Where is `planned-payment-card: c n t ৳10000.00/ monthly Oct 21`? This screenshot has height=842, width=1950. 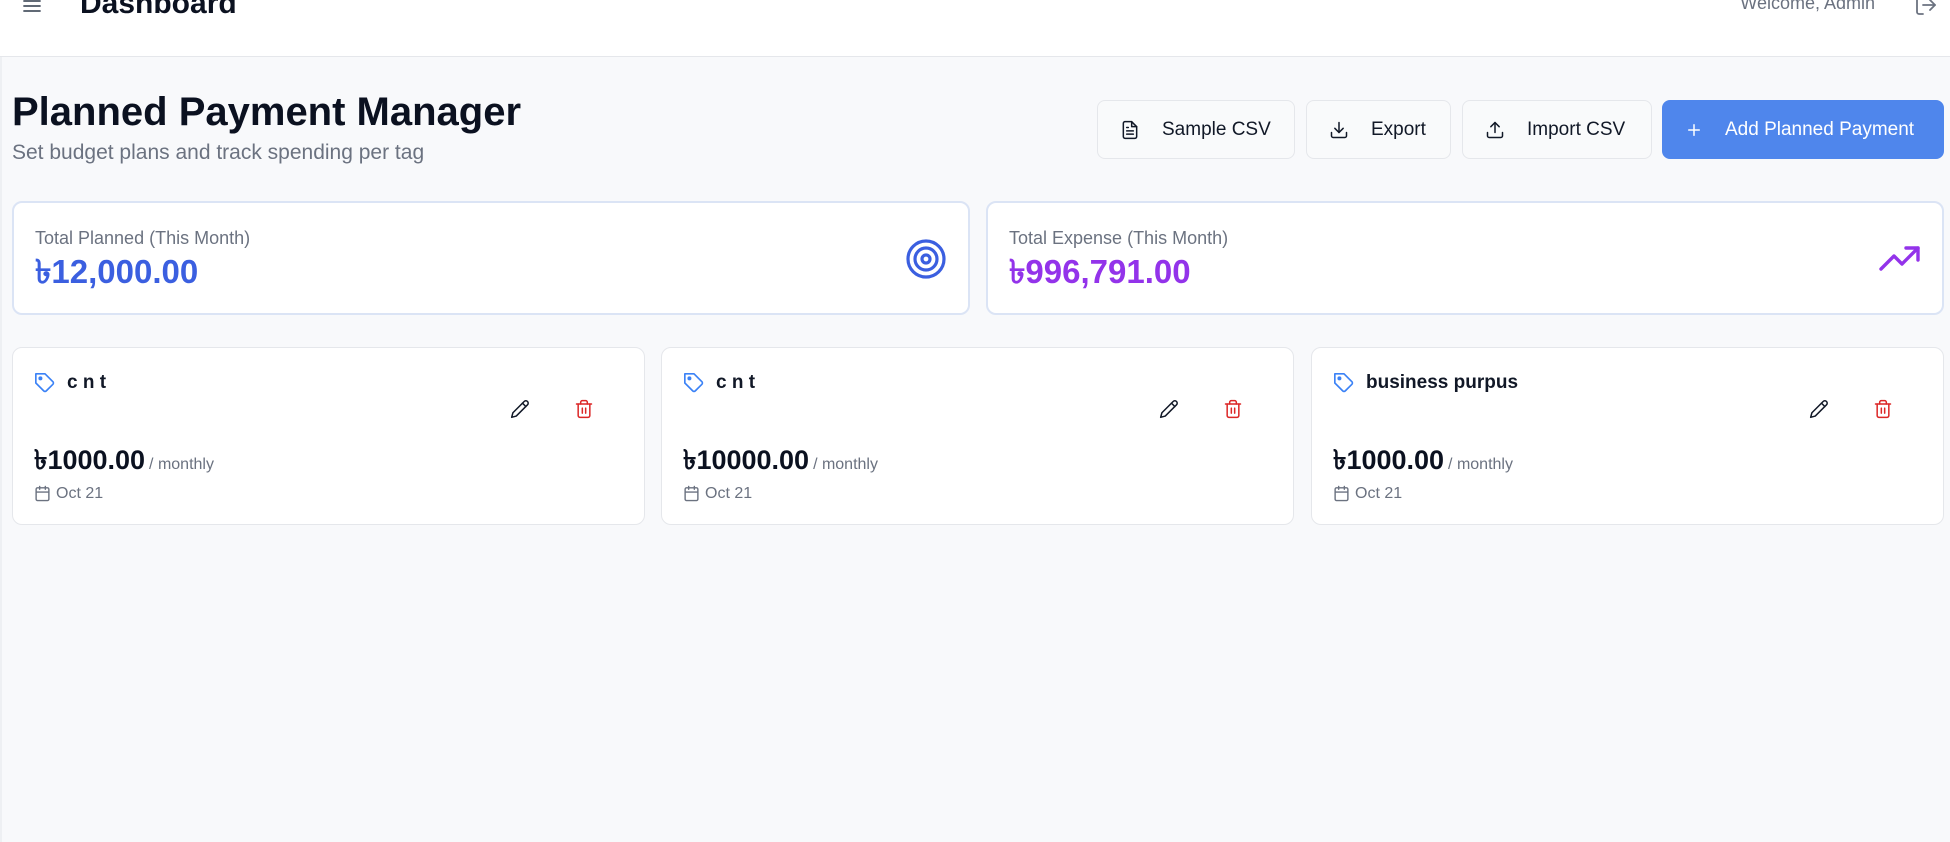 planned-payment-card: c n t ৳10000.00/ monthly Oct 21 is located at coordinates (977, 436).